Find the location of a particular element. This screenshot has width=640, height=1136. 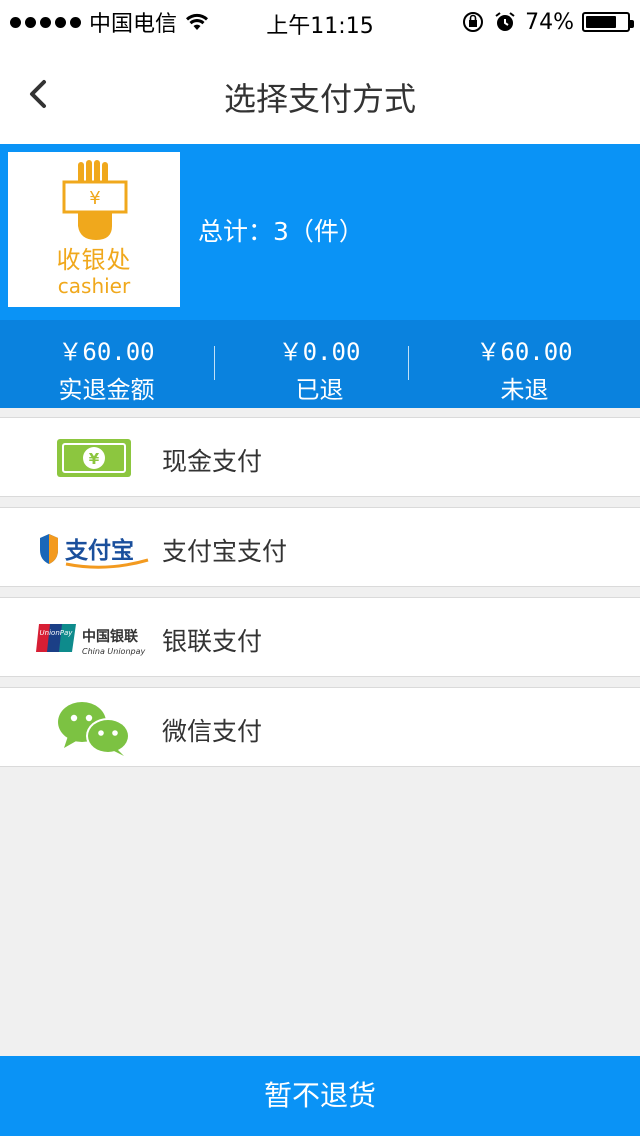

rotation-lock-icon is located at coordinates (473, 22).